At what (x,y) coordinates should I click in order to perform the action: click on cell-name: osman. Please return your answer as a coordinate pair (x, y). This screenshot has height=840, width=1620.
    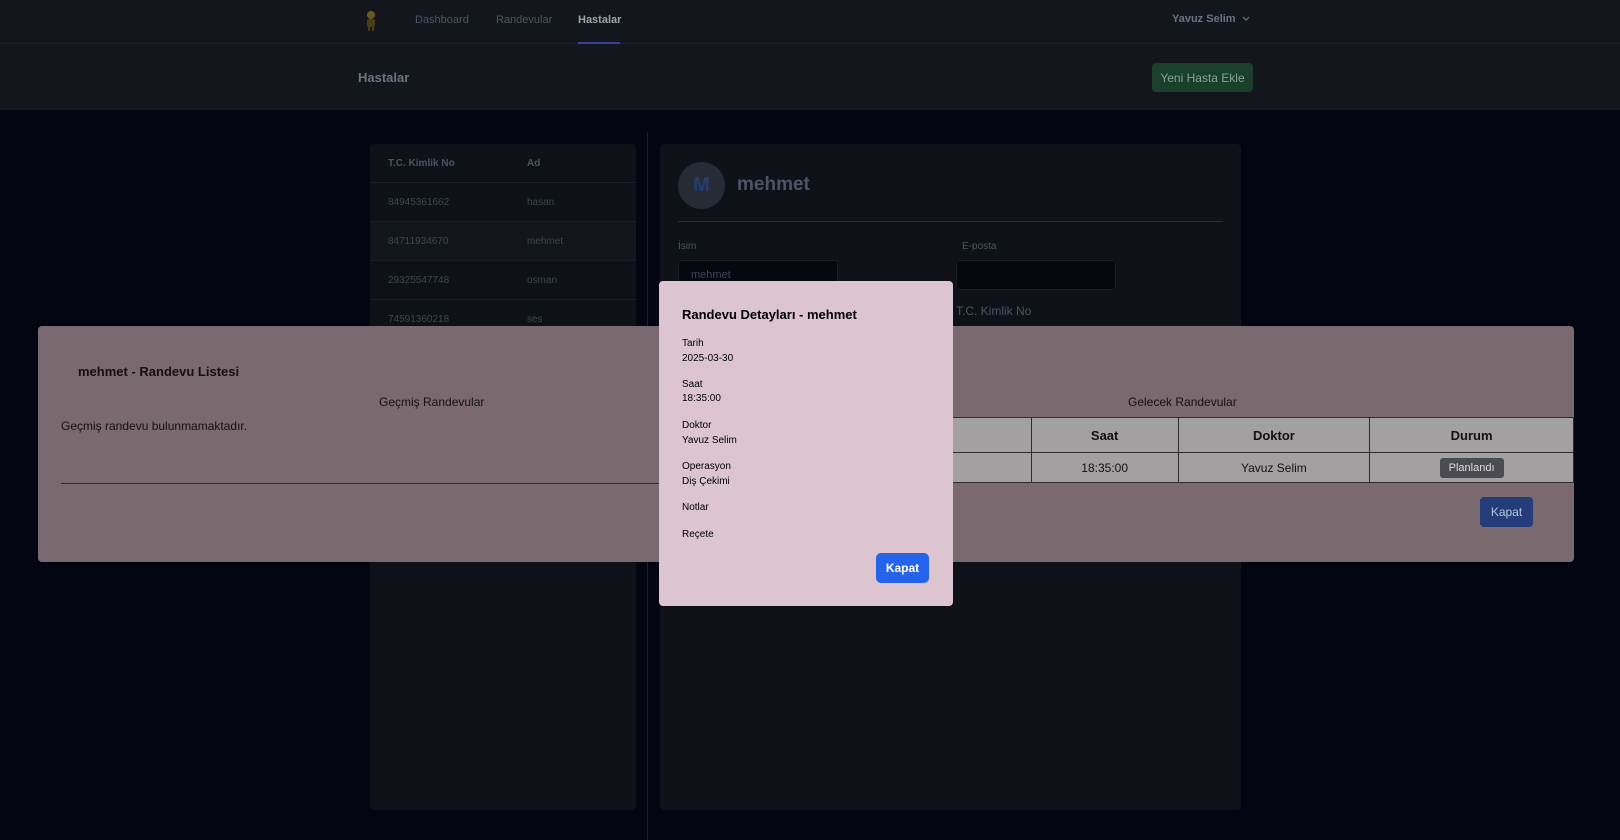
    Looking at the image, I should click on (542, 280).